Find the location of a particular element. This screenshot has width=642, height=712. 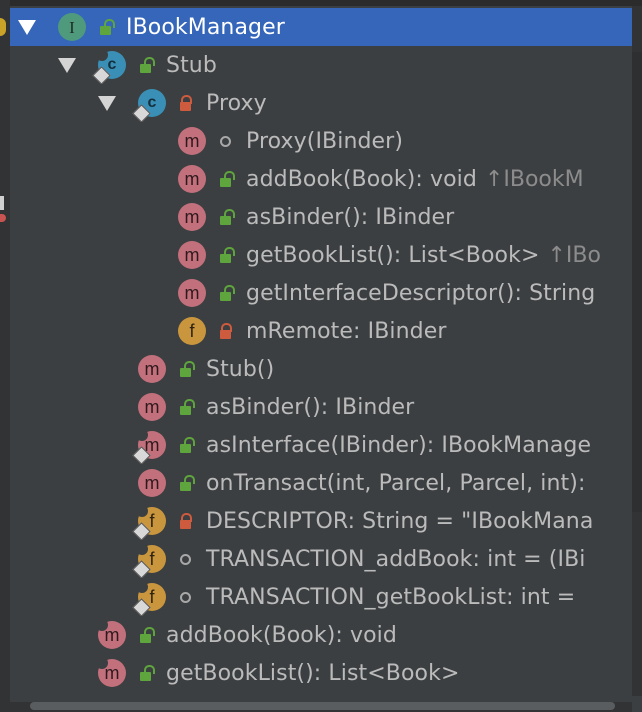

node-label: TRANSACTION_addBook: int = (IBi is located at coordinates (396, 559).